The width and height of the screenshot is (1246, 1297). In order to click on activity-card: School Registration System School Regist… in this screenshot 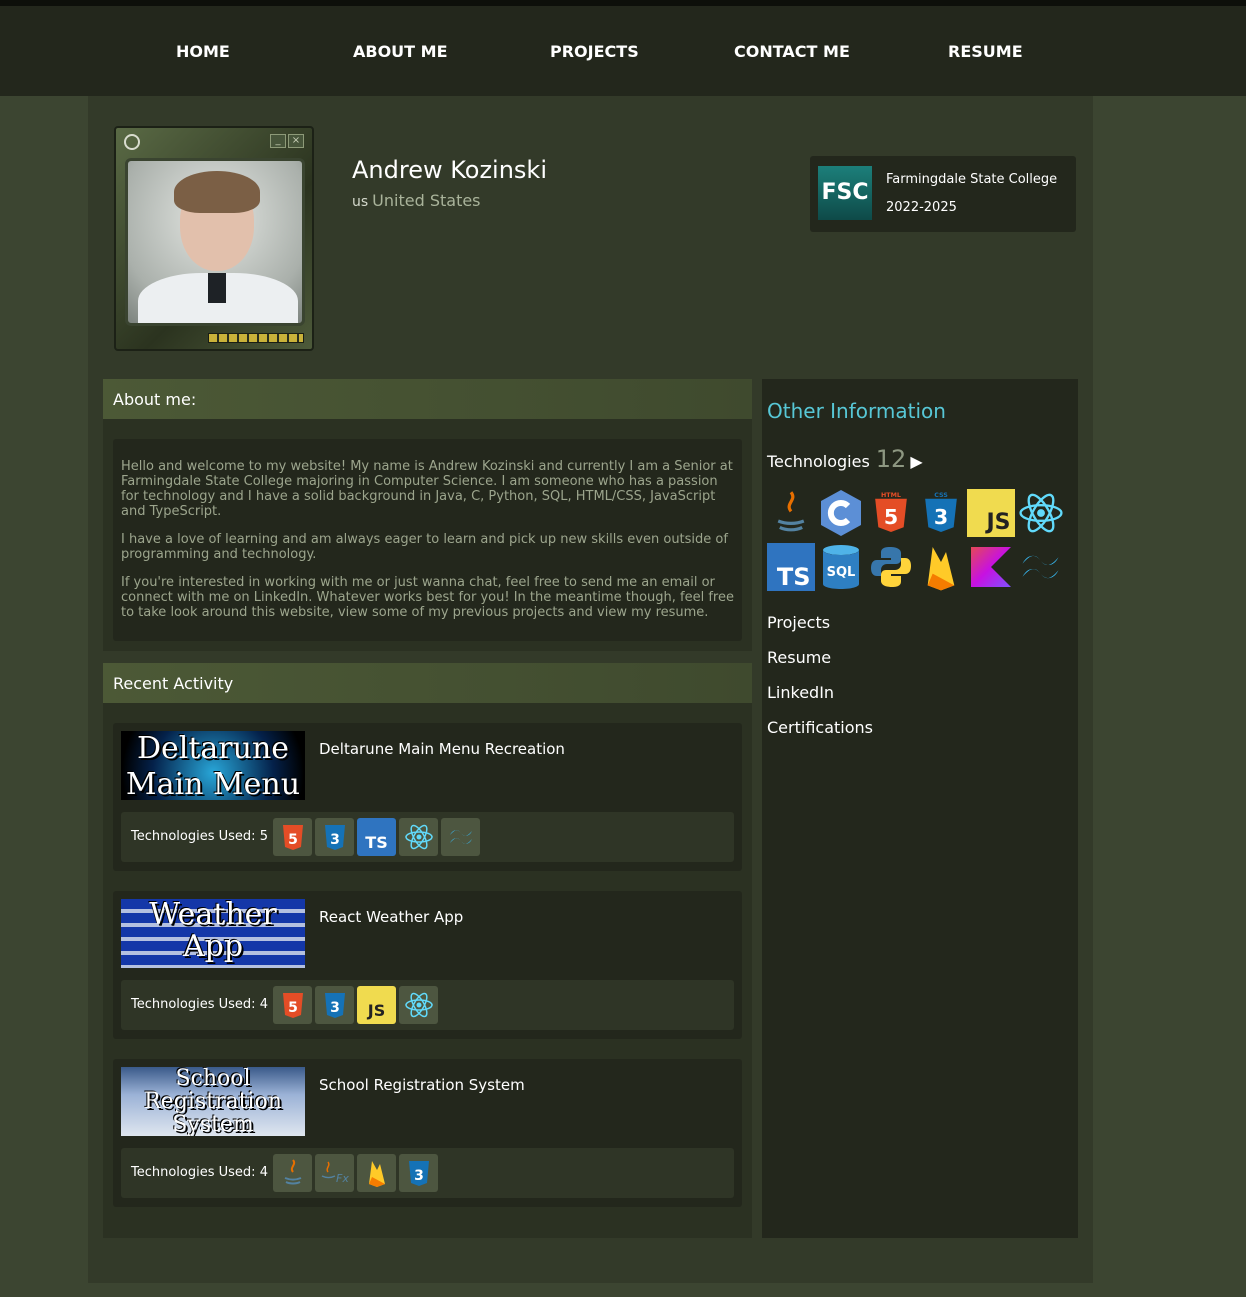, I will do `click(427, 1133)`.